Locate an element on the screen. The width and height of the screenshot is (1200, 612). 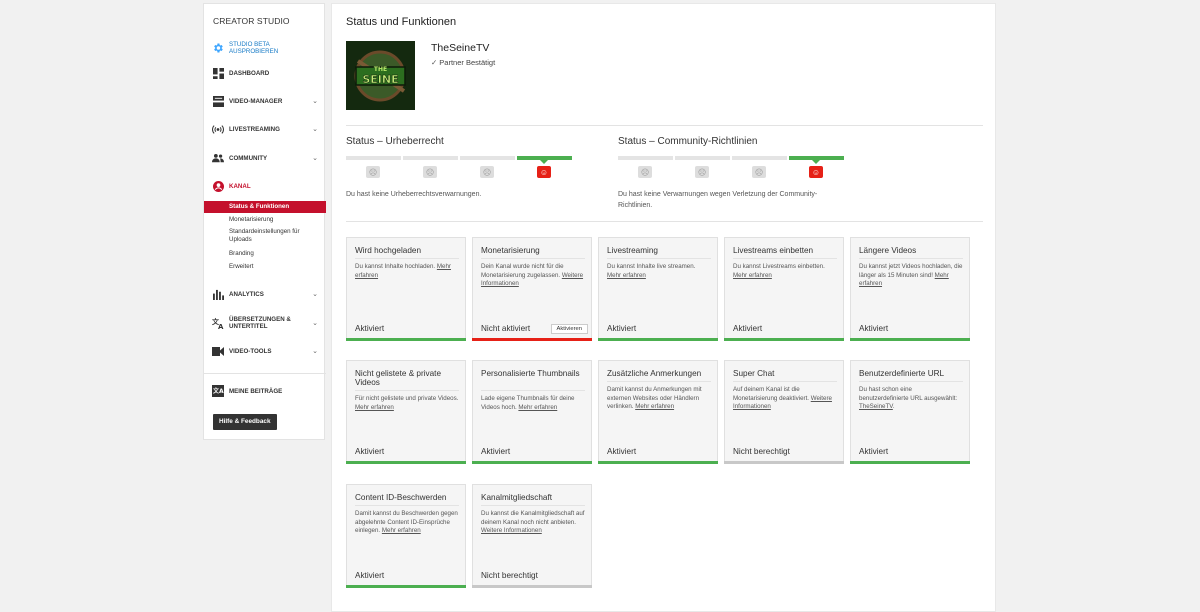
sidebar-item-label: VIDEO-TOOLS is located at coordinates (250, 351).